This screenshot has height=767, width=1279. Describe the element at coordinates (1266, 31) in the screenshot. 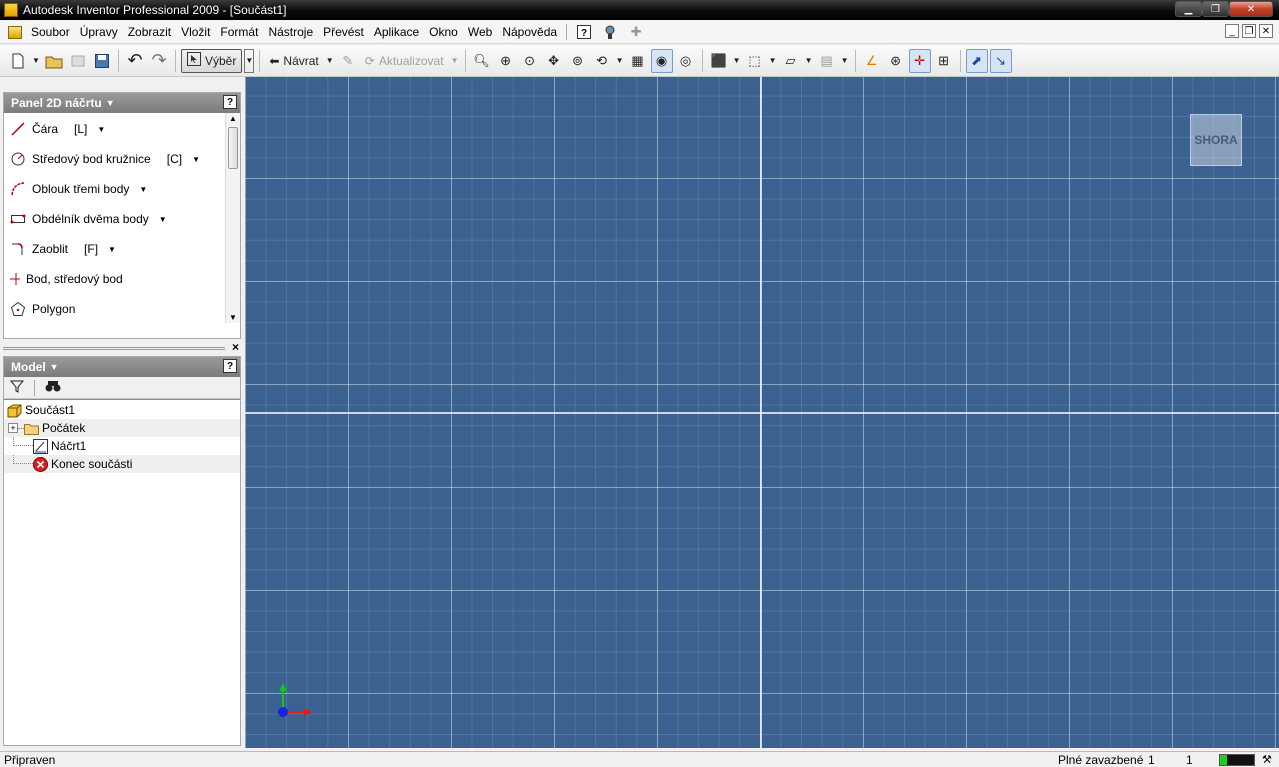

I see `doc-close-icon: ✕` at that location.